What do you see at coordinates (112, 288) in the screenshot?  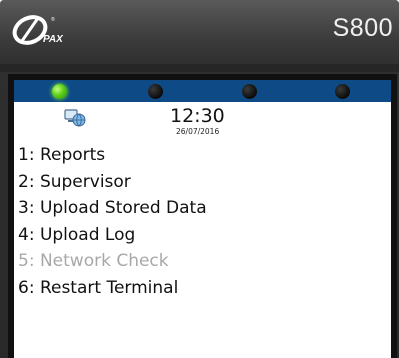 I see `menu-item-restart-terminal: 6: Restart Terminal` at bounding box center [112, 288].